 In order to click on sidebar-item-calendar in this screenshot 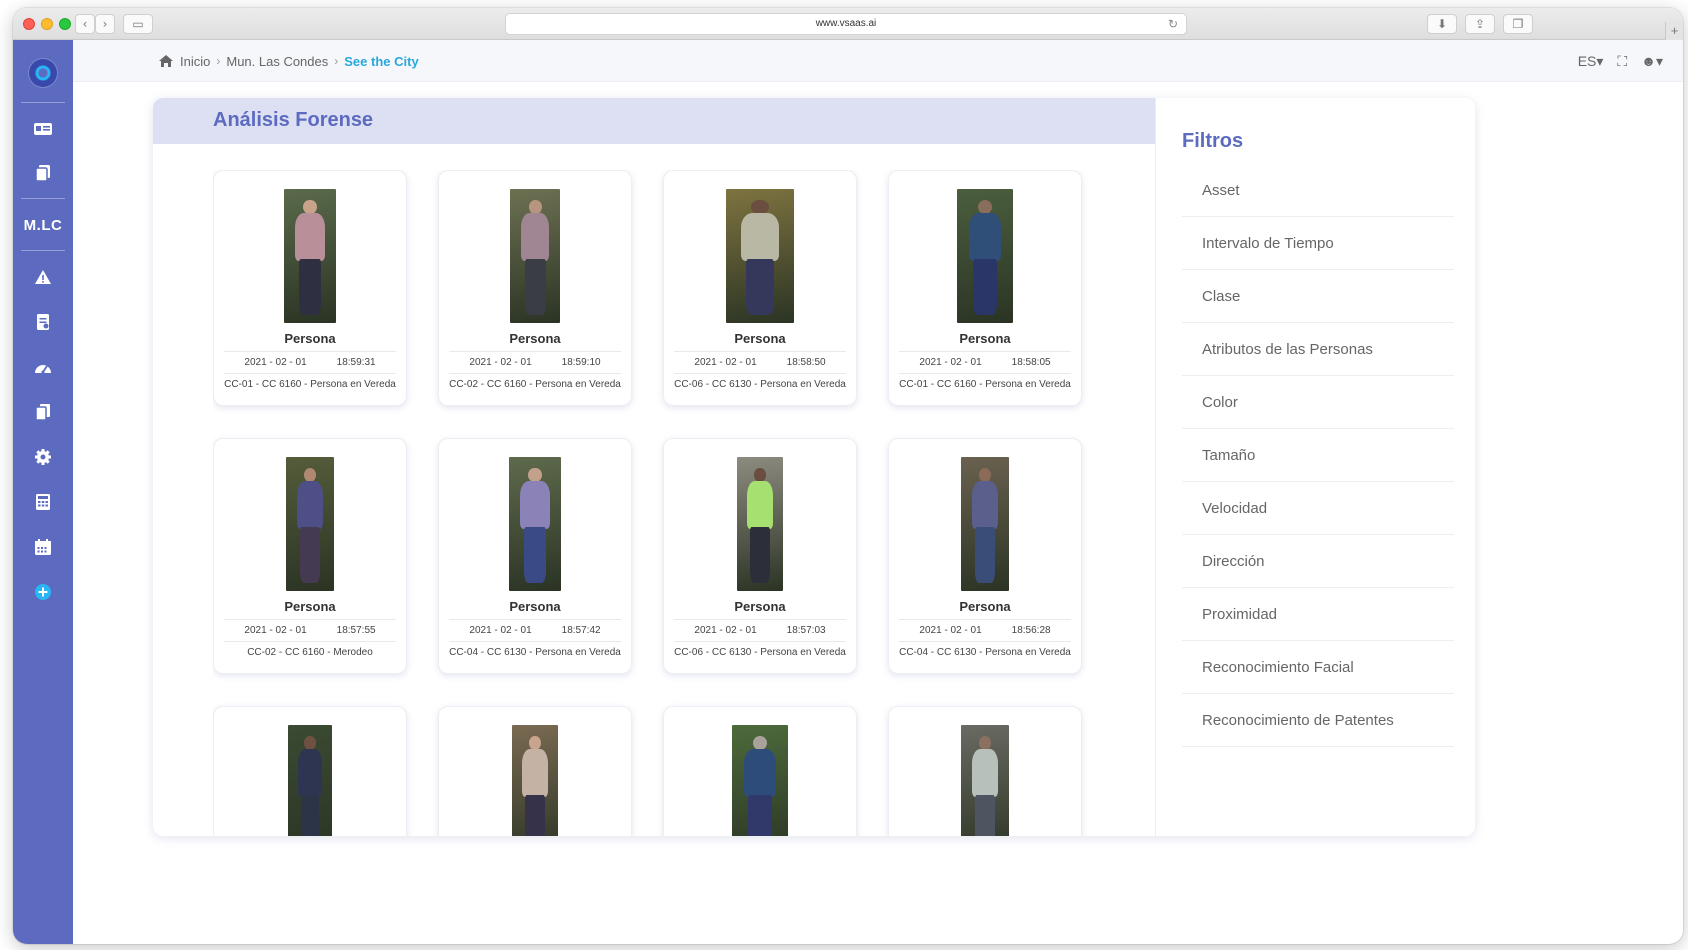, I will do `click(43, 547)`.